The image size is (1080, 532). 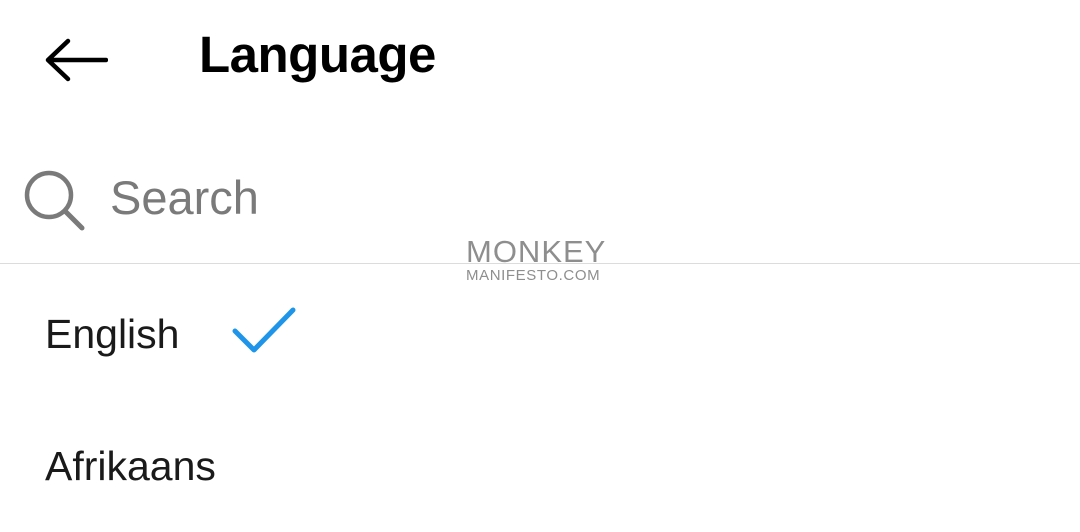 What do you see at coordinates (130, 466) in the screenshot?
I see `language-label: Afrikaans` at bounding box center [130, 466].